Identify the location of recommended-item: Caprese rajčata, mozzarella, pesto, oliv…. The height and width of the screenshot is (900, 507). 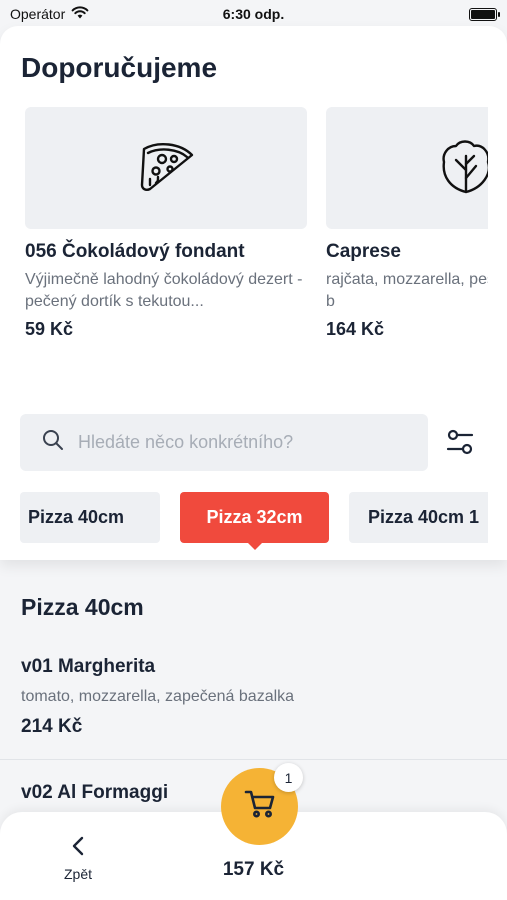
(407, 223).